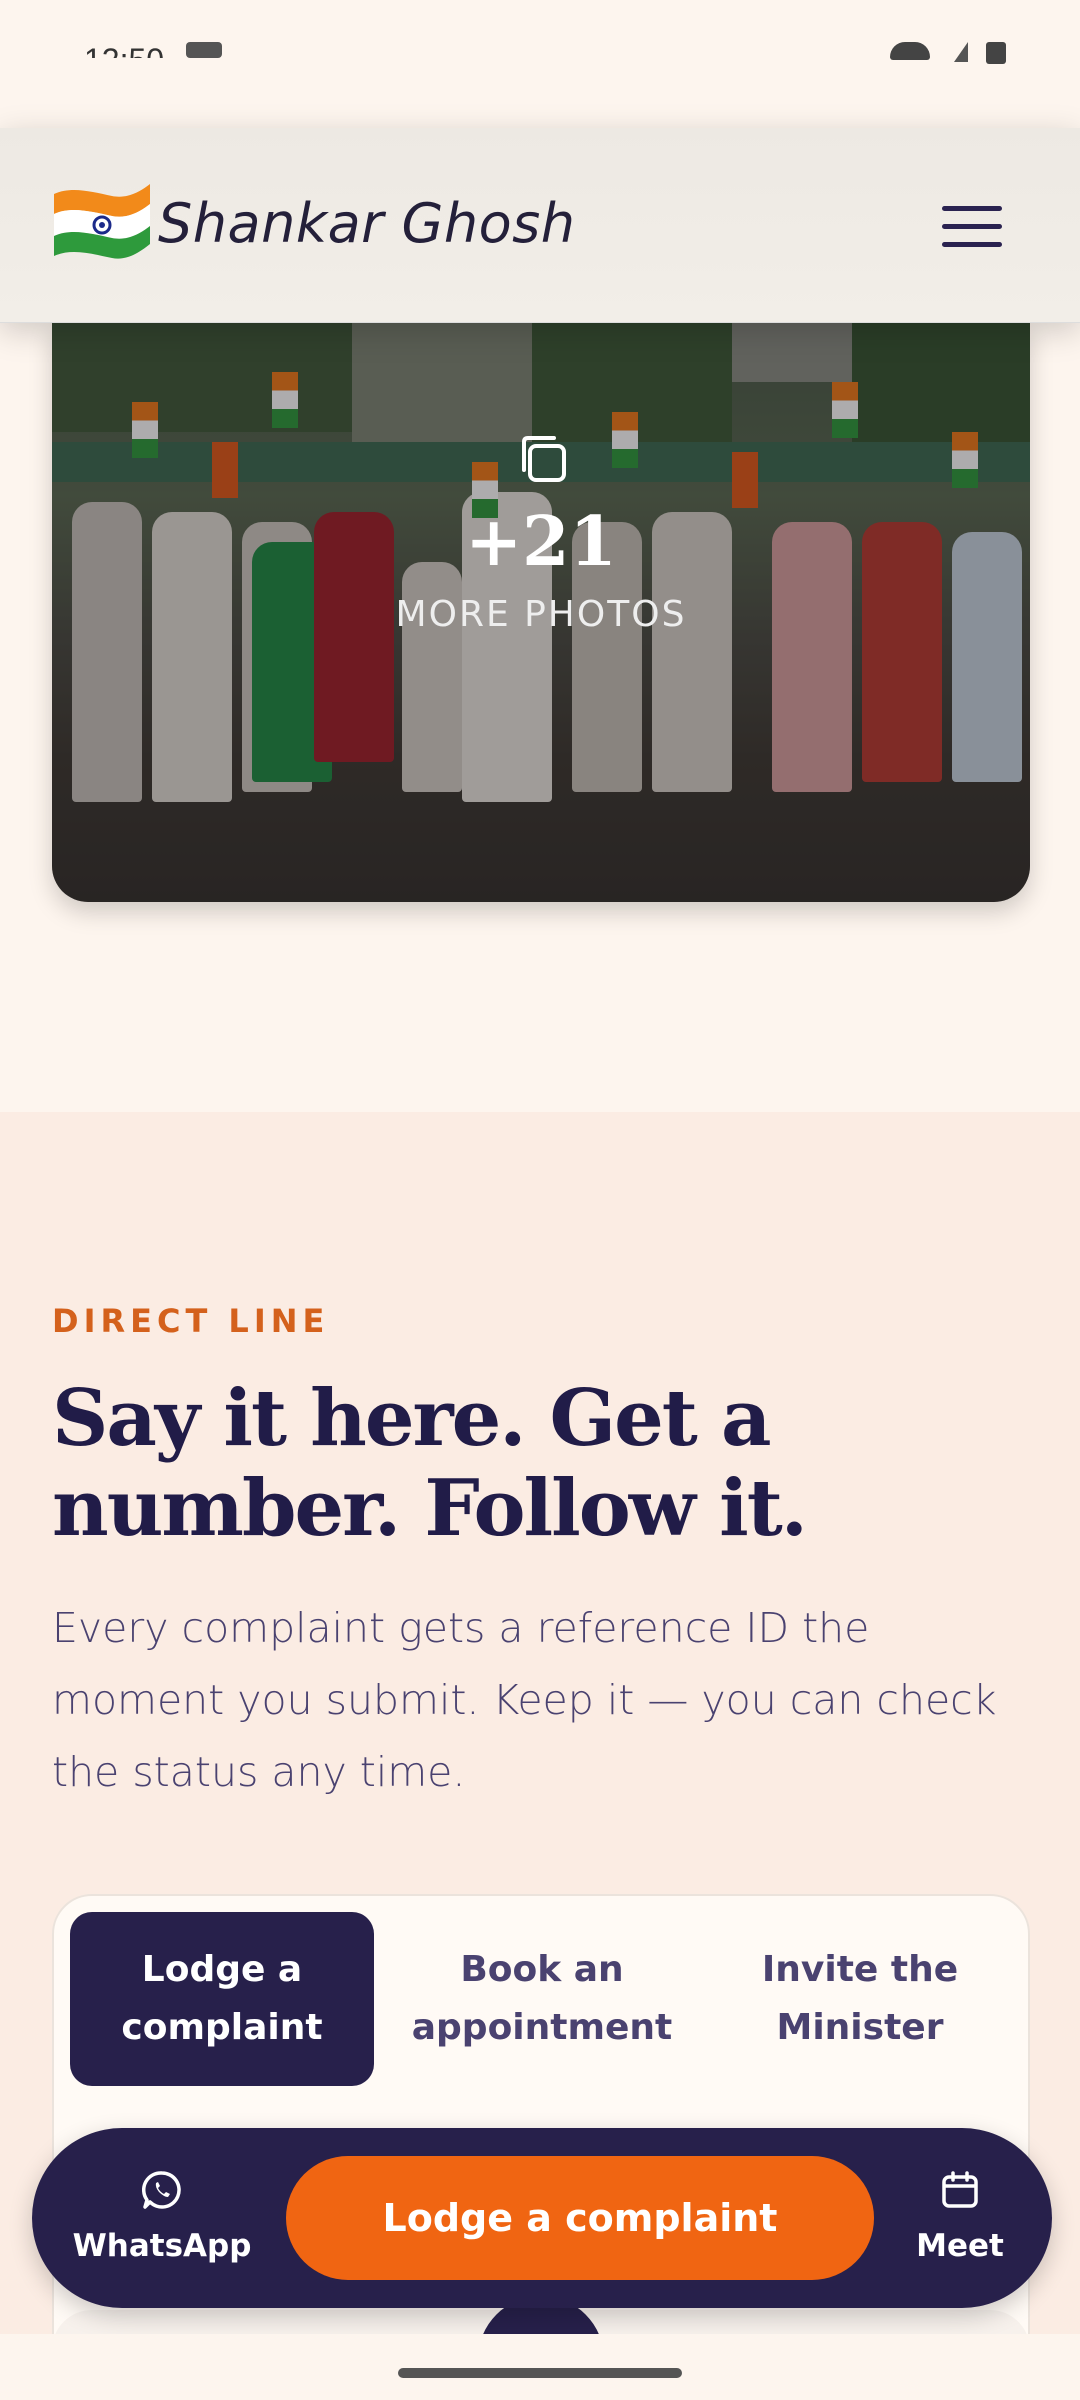 Image resolution: width=1080 pixels, height=2400 pixels. What do you see at coordinates (910, 51) in the screenshot?
I see `wifi-icon` at bounding box center [910, 51].